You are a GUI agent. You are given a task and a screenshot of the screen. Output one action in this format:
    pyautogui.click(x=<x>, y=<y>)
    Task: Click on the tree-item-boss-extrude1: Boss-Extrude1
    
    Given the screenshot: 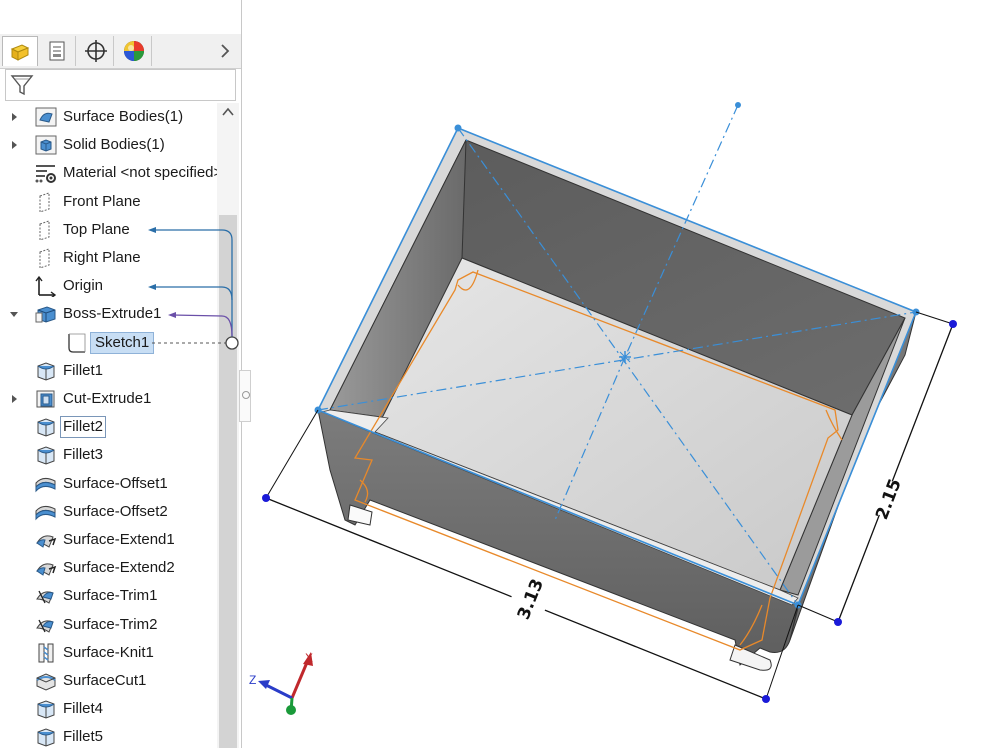 What is the action you would take?
    pyautogui.click(x=108, y=314)
    